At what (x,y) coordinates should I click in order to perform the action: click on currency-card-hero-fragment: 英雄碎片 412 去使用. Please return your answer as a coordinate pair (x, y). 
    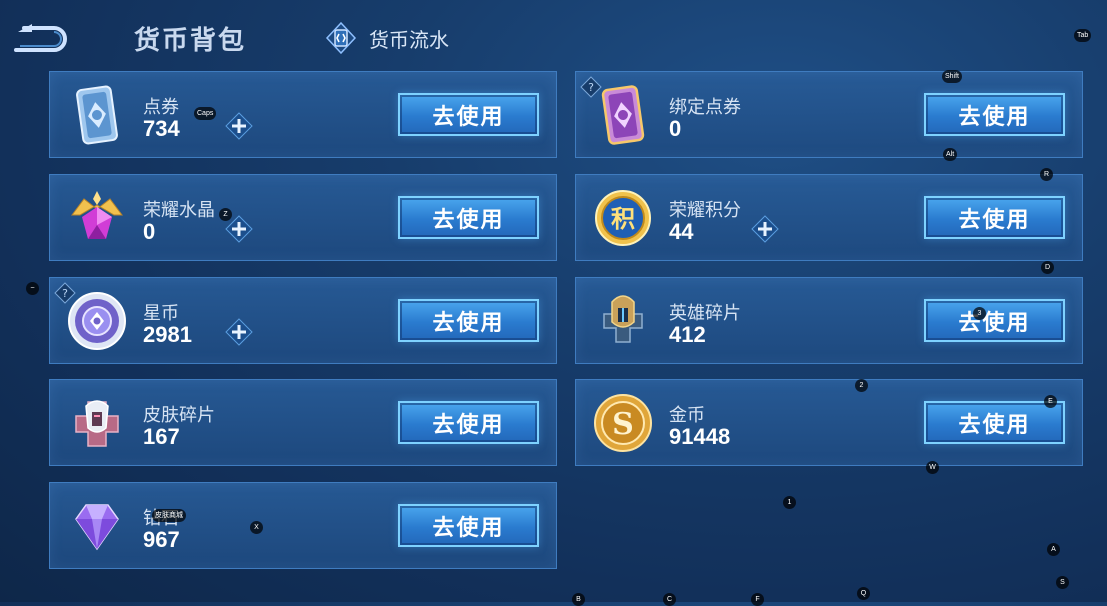
    Looking at the image, I should click on (829, 320).